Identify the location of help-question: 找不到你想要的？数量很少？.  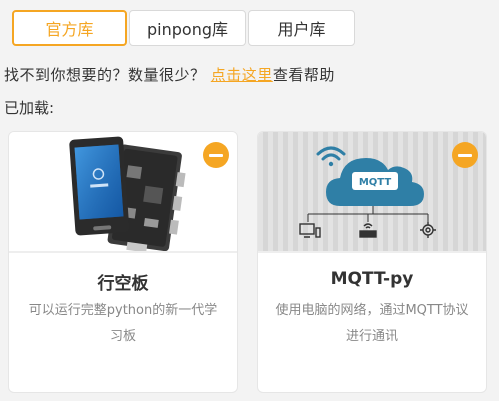
(105, 75).